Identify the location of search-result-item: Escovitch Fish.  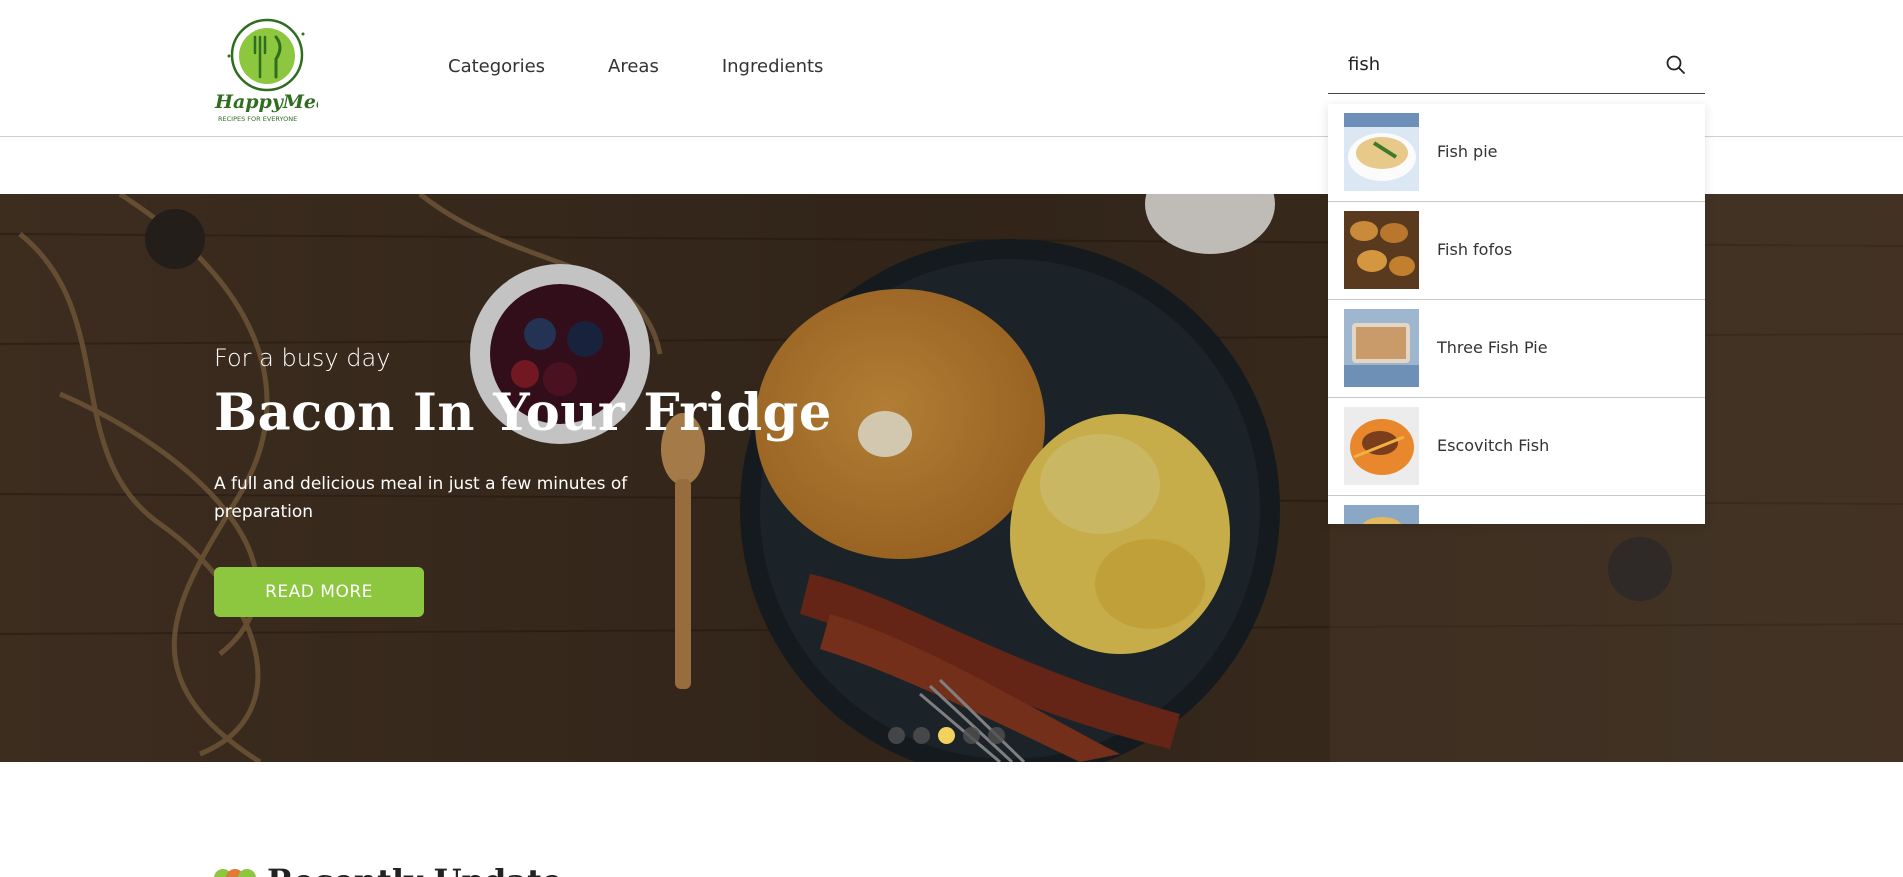
(1516, 447).